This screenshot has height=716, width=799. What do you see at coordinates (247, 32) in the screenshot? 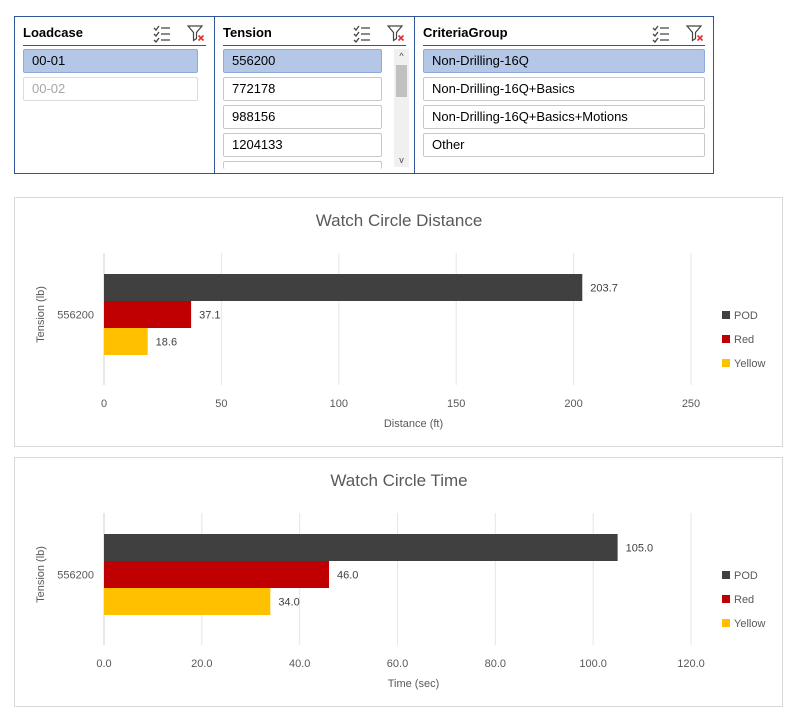
I see `slicer-title: Tension` at bounding box center [247, 32].